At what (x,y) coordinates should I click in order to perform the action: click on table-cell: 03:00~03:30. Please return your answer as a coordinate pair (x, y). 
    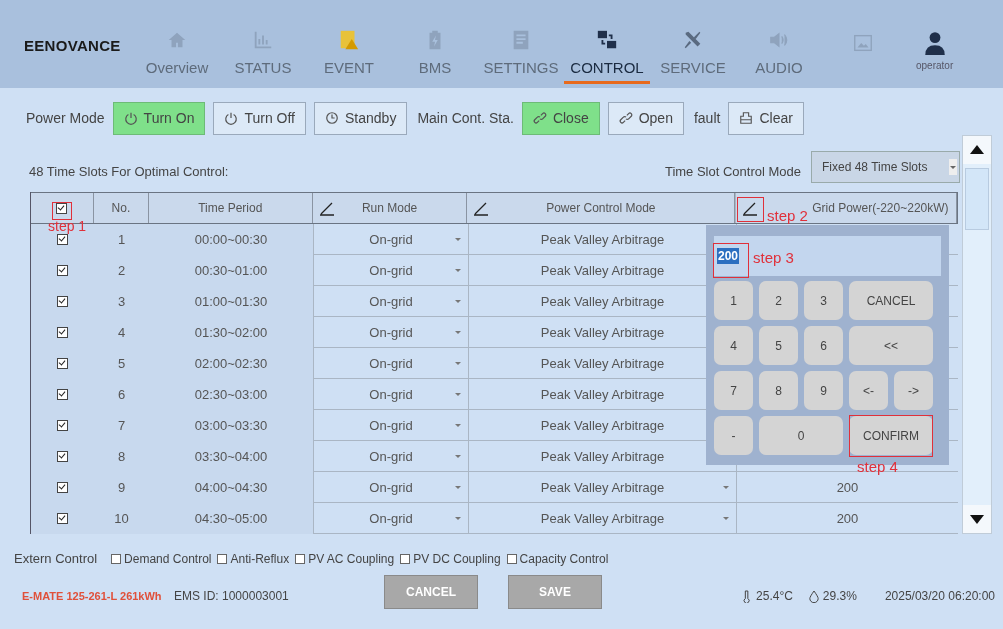
    Looking at the image, I should click on (231, 425).